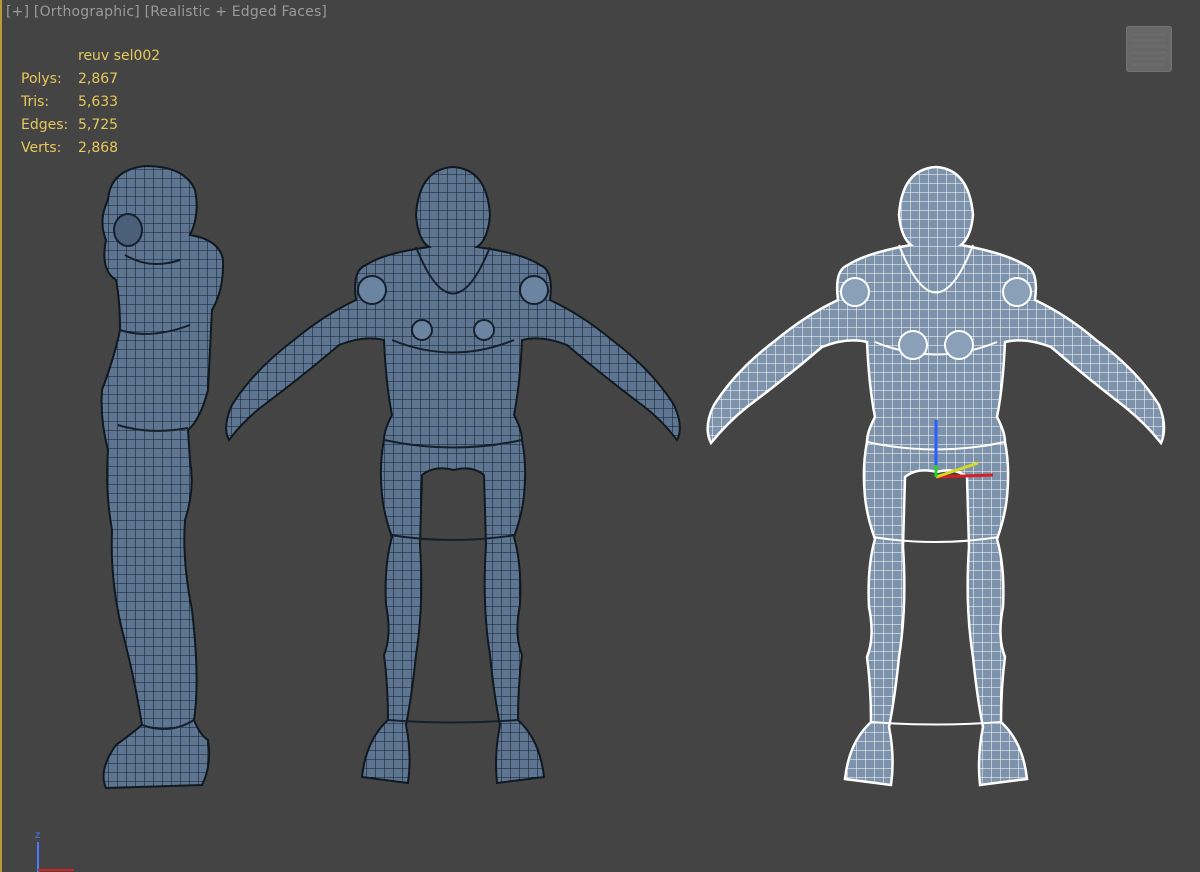 Image resolution: width=1200 pixels, height=872 pixels. Describe the element at coordinates (41, 148) in the screenshot. I see `stat-label: Verts:` at that location.